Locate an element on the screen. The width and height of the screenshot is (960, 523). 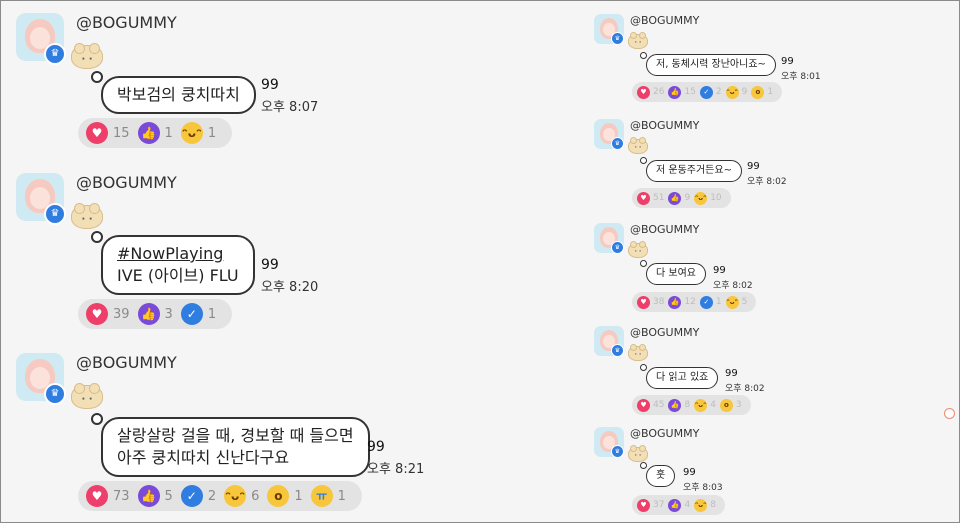
reaction-heart: ♥ 37 is located at coordinates (650, 505).